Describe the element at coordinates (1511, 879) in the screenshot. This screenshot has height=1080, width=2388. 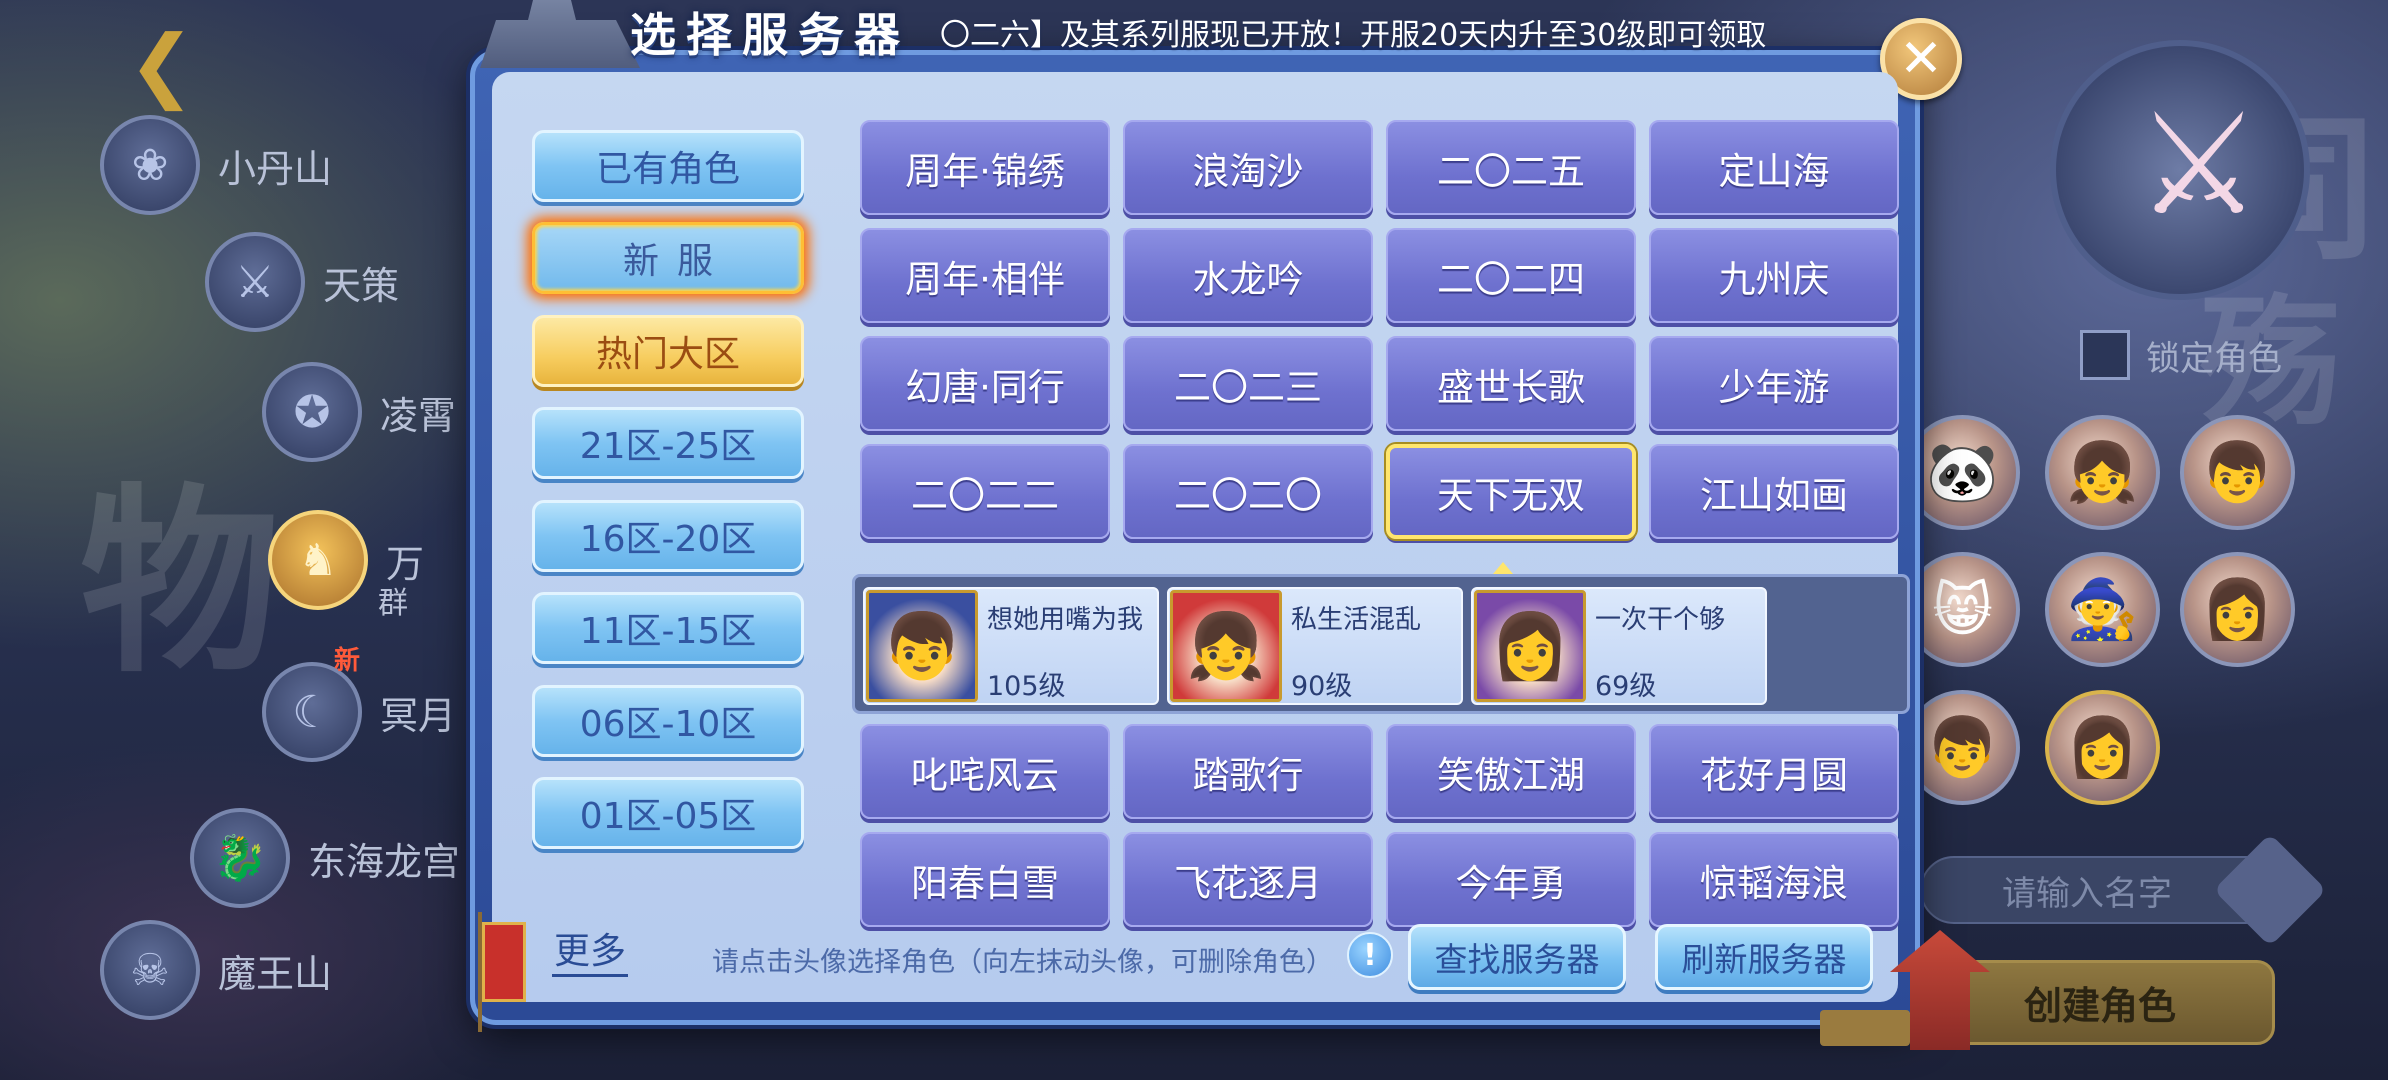
I see `server-button: 今年勇` at that location.